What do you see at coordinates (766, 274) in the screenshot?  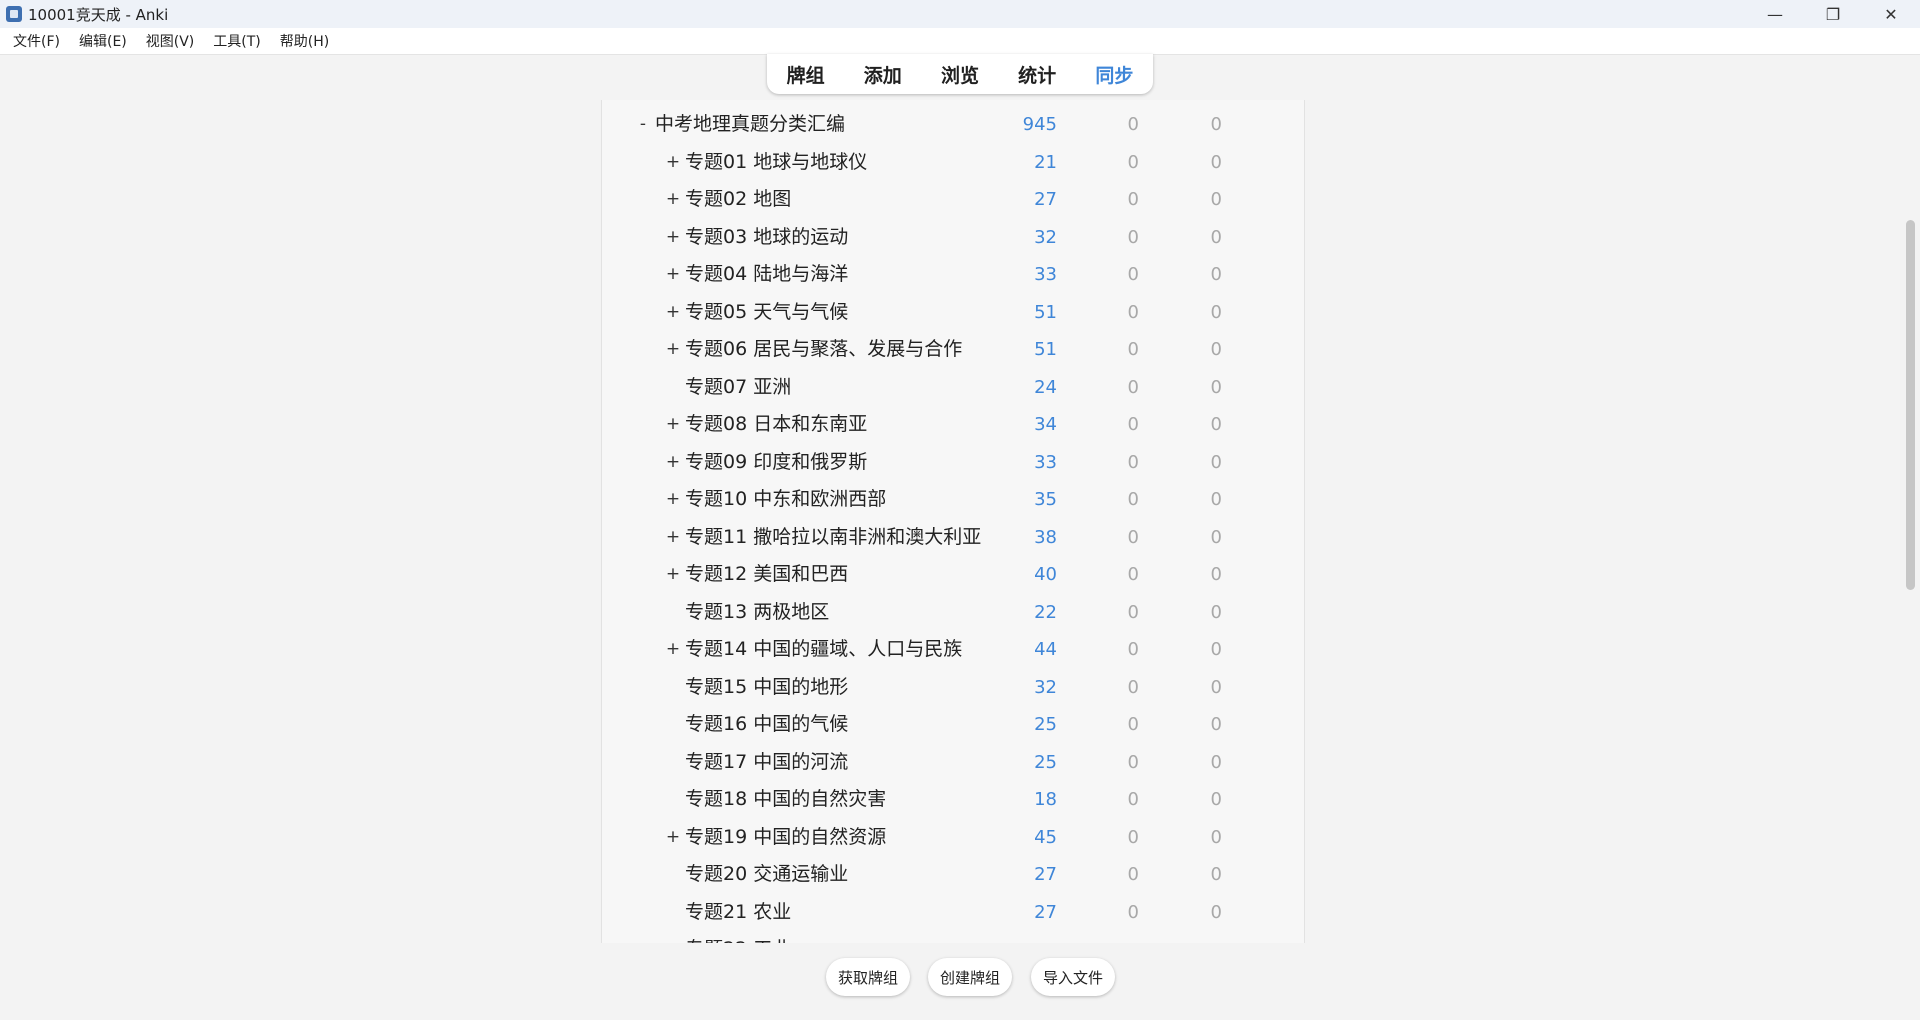 I see `deck-name: 专题04 陆地与海洋` at bounding box center [766, 274].